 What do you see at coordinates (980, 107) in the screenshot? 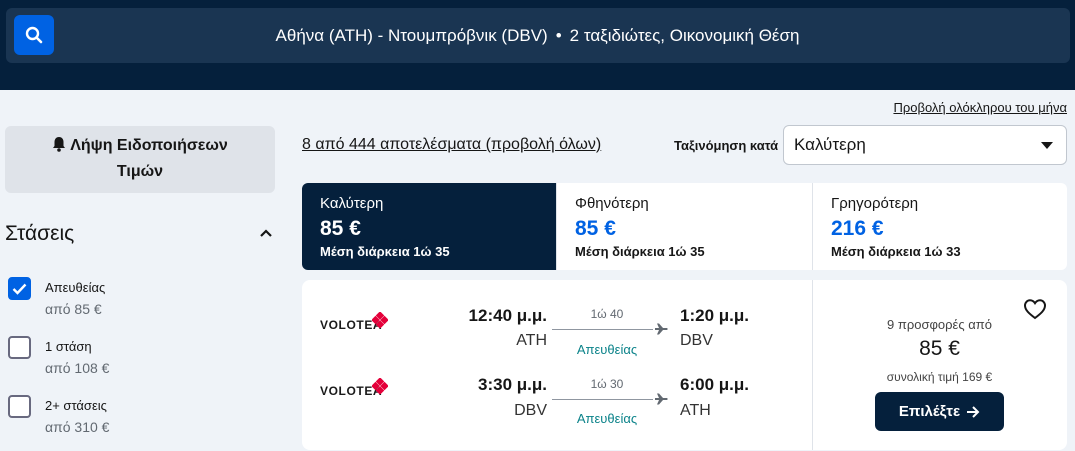
I see `view-whole-month-link: Προβολή ολόκληρου του μήνα` at bounding box center [980, 107].